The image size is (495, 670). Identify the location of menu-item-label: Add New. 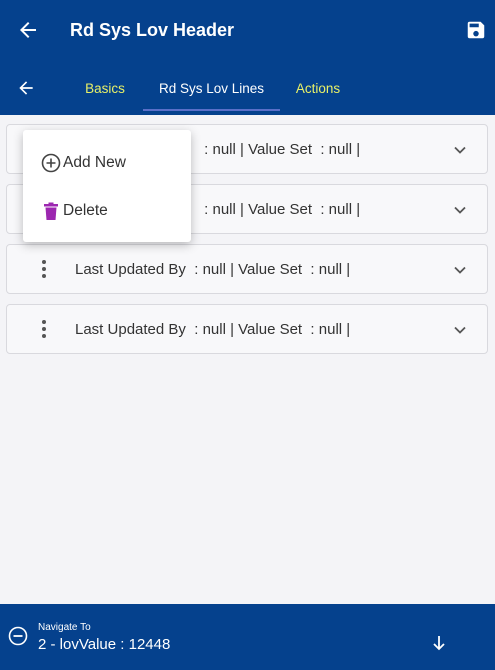
(94, 162).